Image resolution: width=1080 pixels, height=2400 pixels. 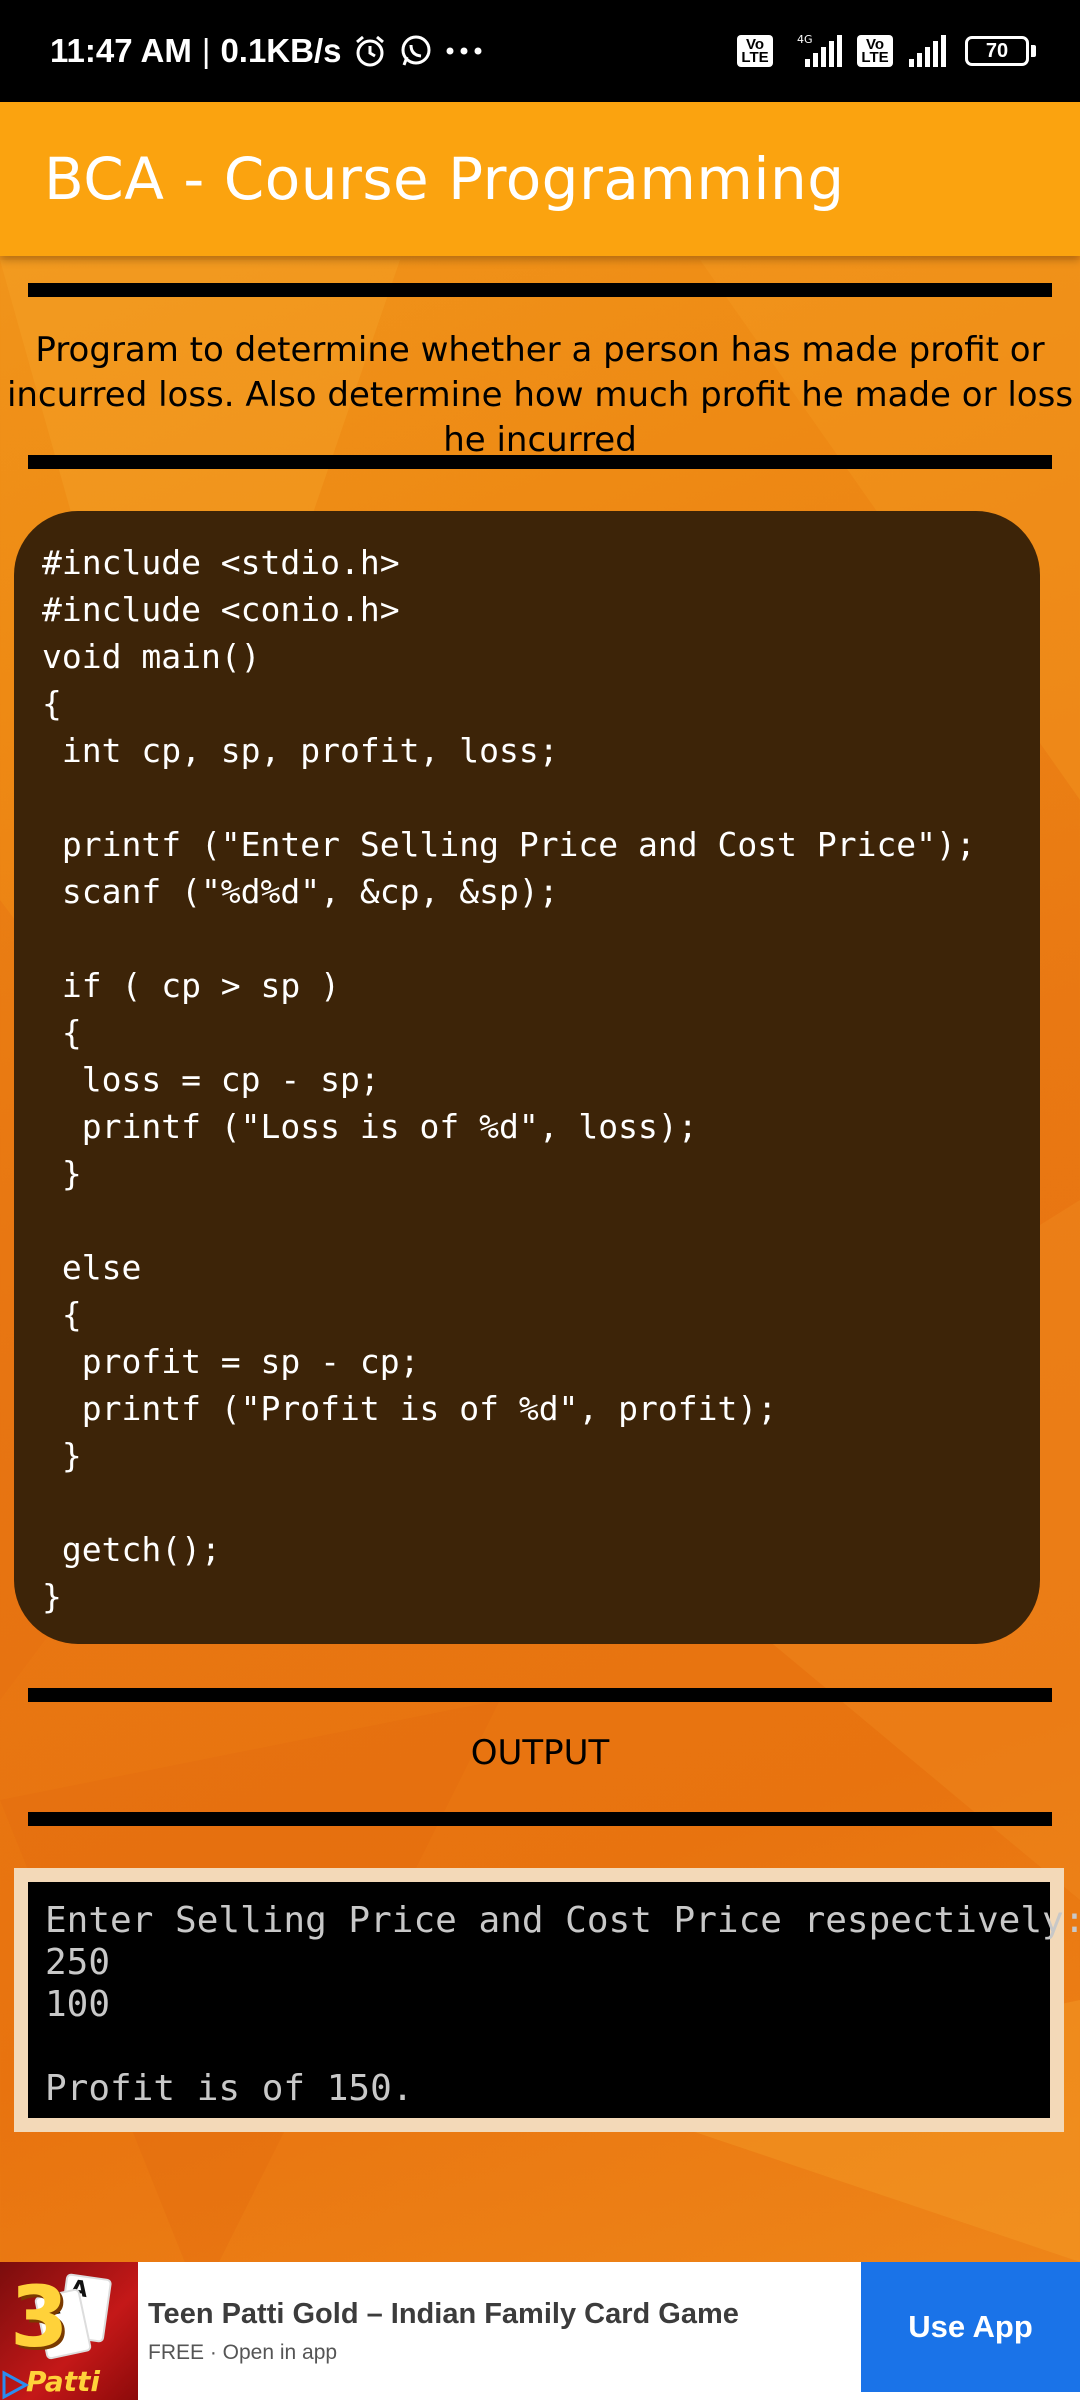 What do you see at coordinates (211, 1079) in the screenshot?
I see `code-line: loss = cp - sp;` at bounding box center [211, 1079].